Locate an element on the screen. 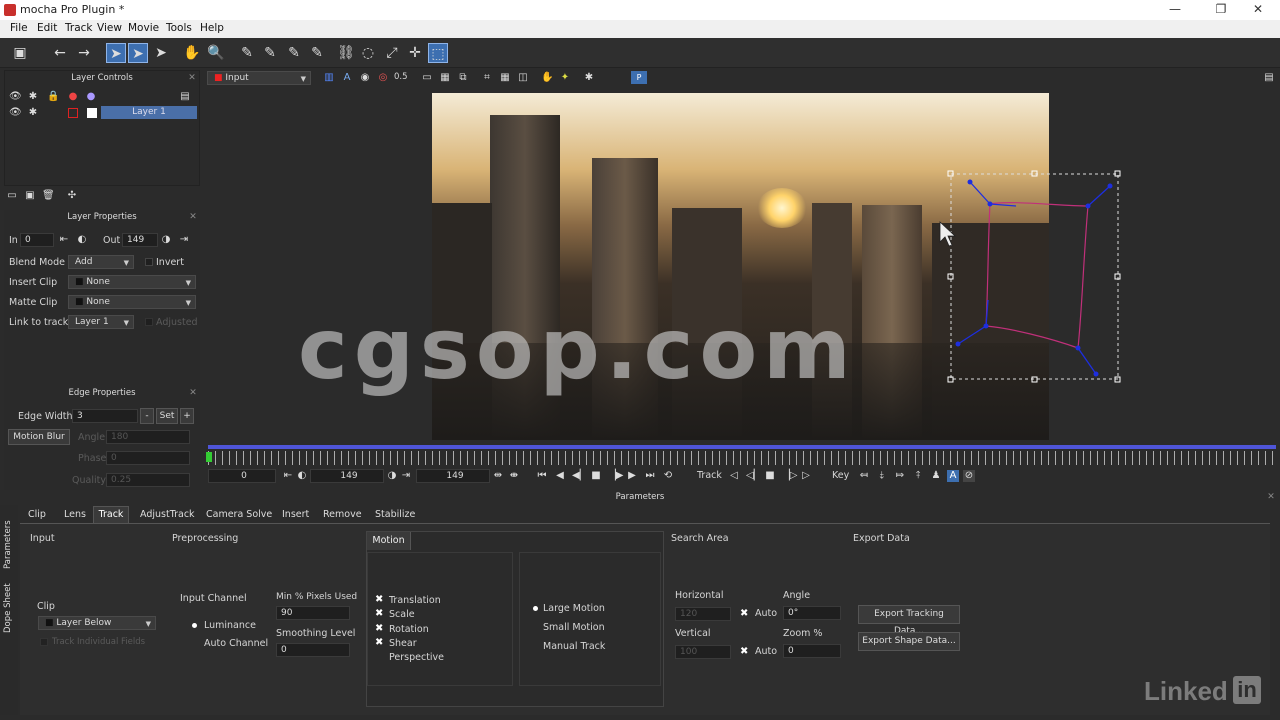  menu-edit: Edit is located at coordinates (47, 28).